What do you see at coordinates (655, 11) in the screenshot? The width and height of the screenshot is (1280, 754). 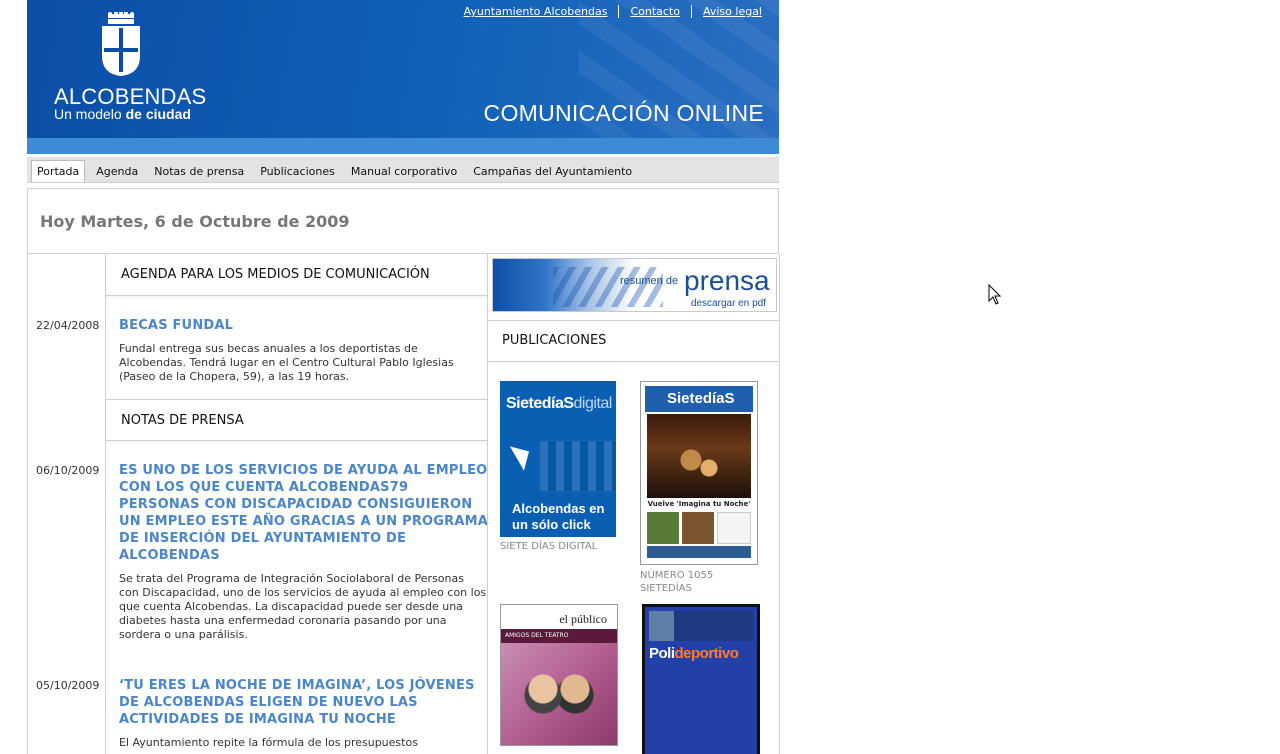 I see `link-contacto: Contacto` at bounding box center [655, 11].